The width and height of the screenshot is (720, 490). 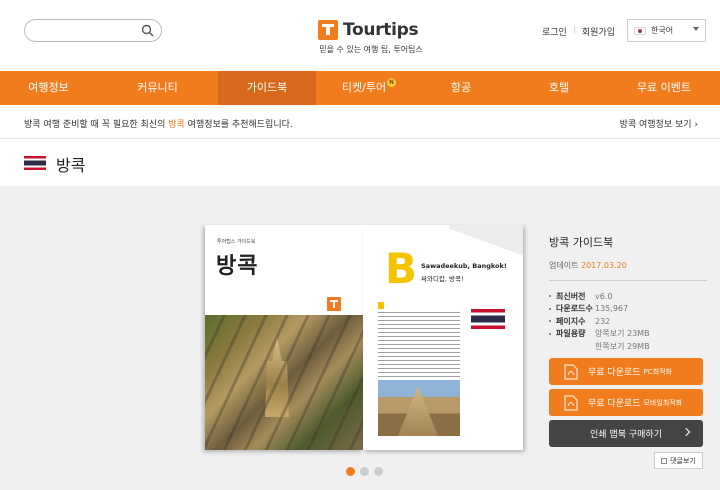 What do you see at coordinates (391, 82) in the screenshot?
I see `new-badge: N` at bounding box center [391, 82].